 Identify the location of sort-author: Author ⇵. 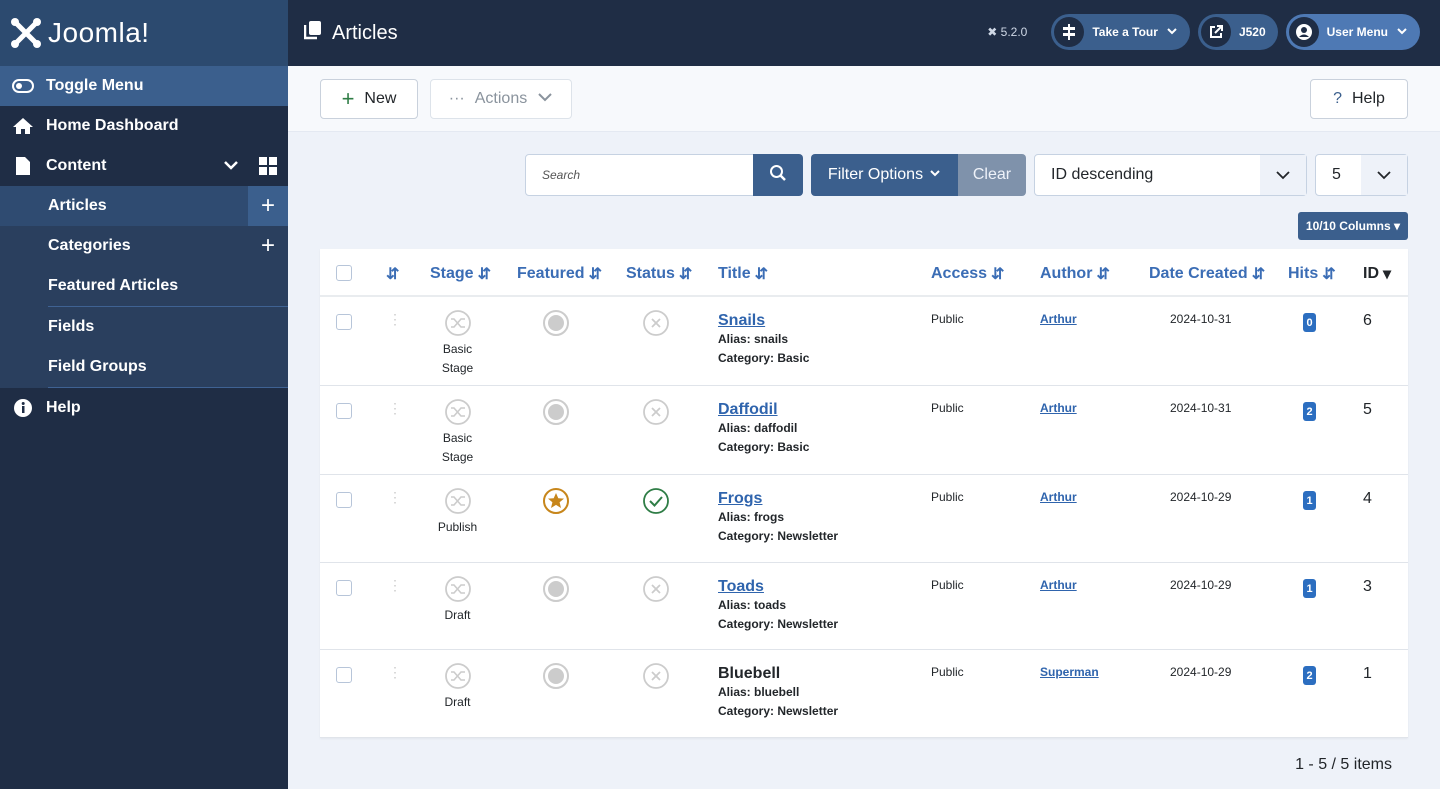
(1075, 274).